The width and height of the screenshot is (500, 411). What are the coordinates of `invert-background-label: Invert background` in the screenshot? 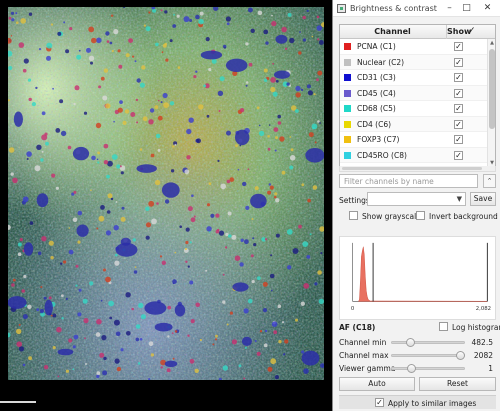 It's located at (463, 216).